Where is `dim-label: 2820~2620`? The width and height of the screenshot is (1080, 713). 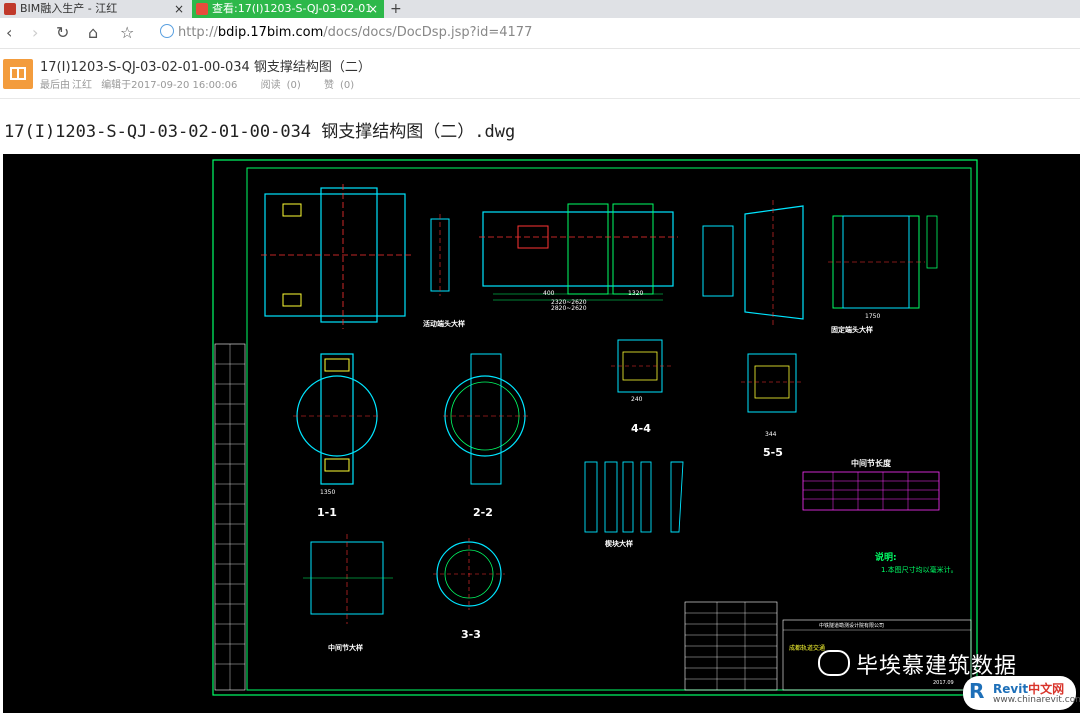
dim-label: 2820~2620 is located at coordinates (569, 308).